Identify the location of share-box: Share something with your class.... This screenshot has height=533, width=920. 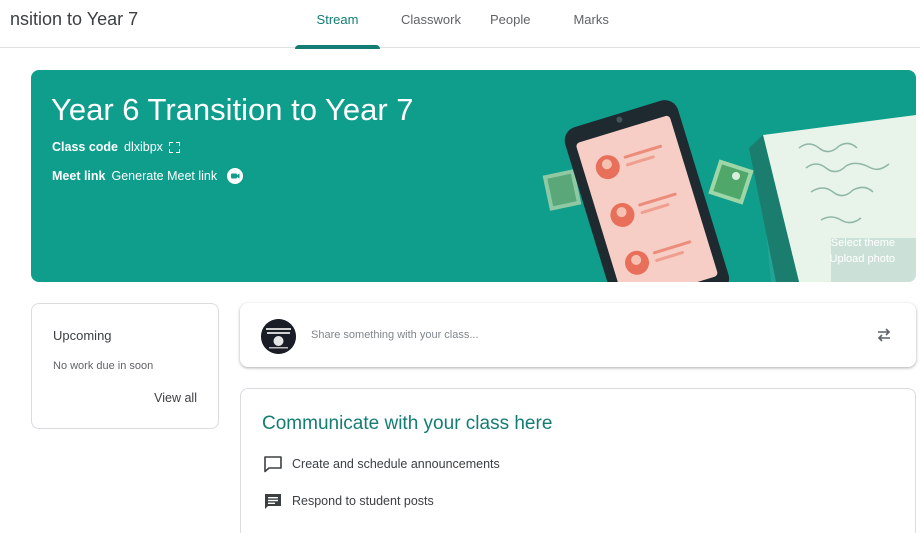
(578, 335).